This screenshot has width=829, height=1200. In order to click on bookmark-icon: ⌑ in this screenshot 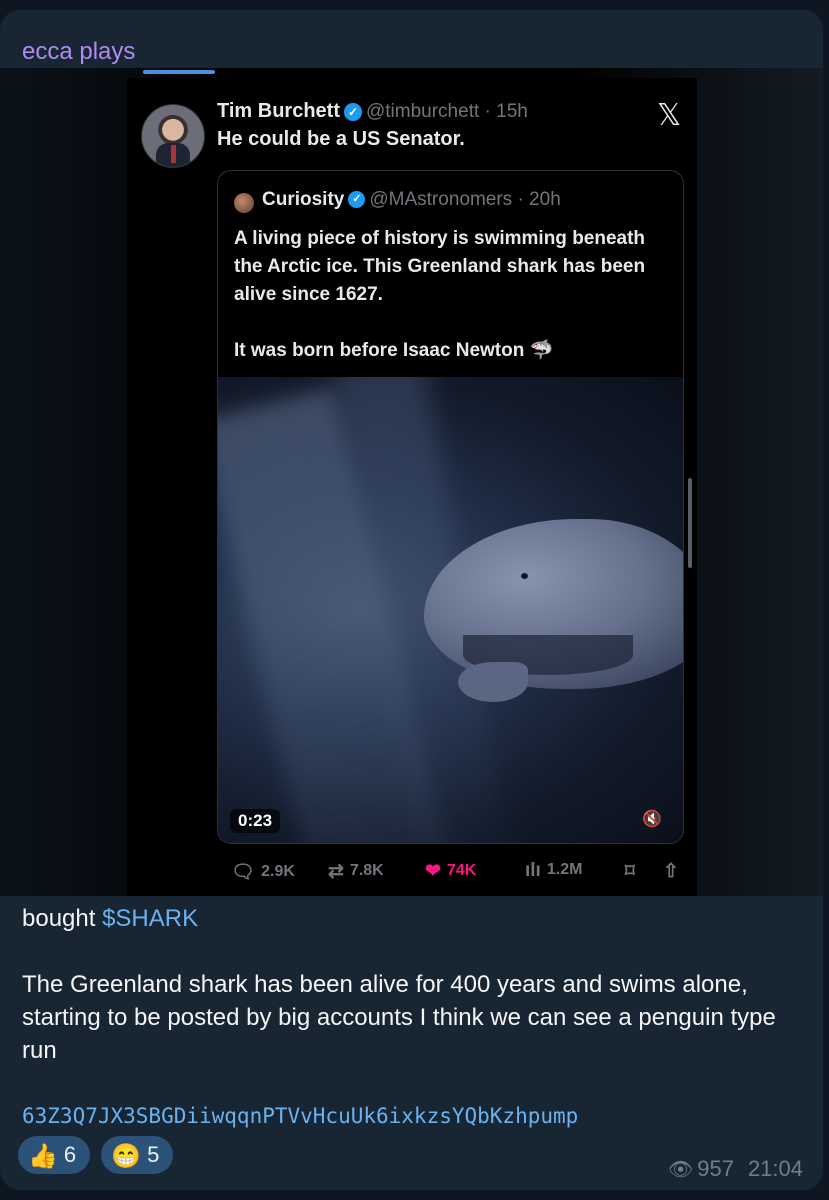, I will do `click(630, 871)`.